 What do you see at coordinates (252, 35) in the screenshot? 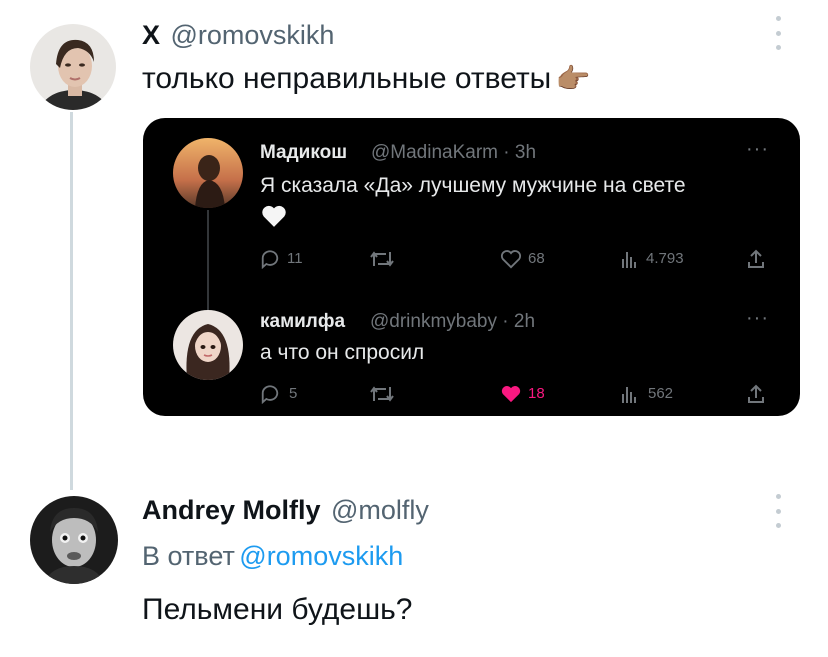
I see `author-handle: @romovskikh` at bounding box center [252, 35].